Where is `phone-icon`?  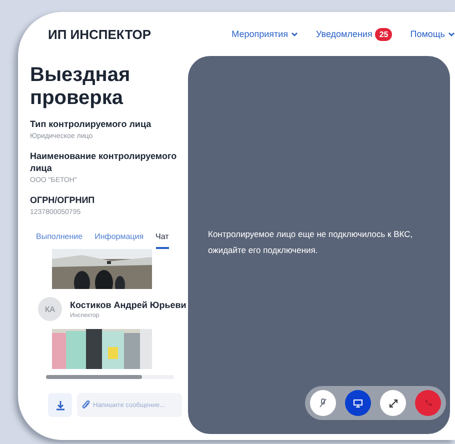
phone-icon is located at coordinates (428, 403).